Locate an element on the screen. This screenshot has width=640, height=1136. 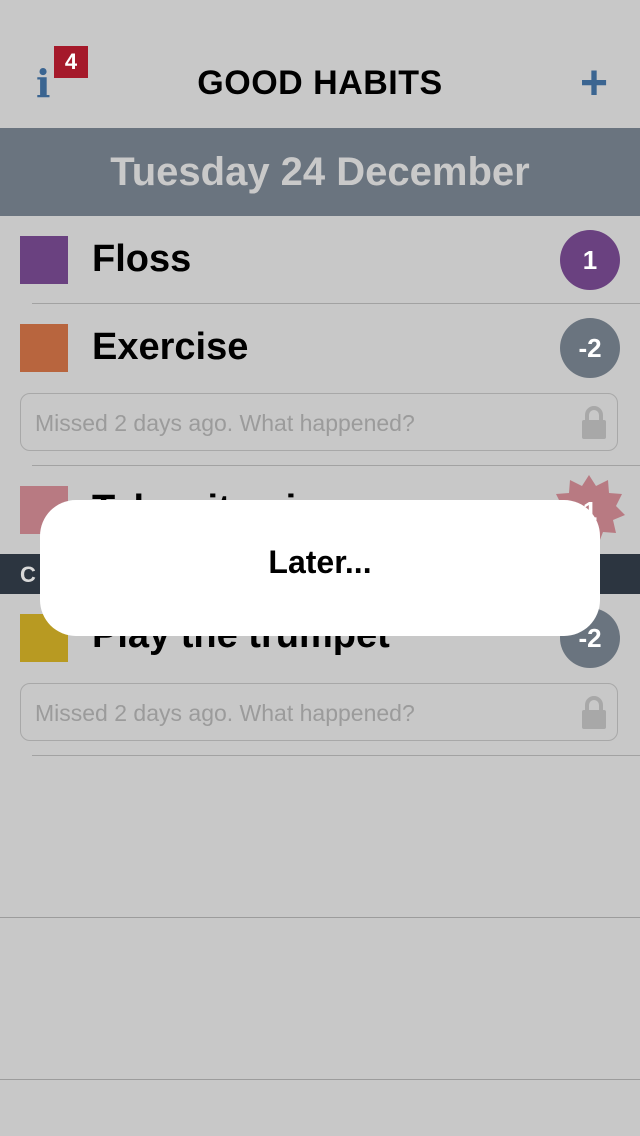
habit-name: Exercise is located at coordinates (170, 347).